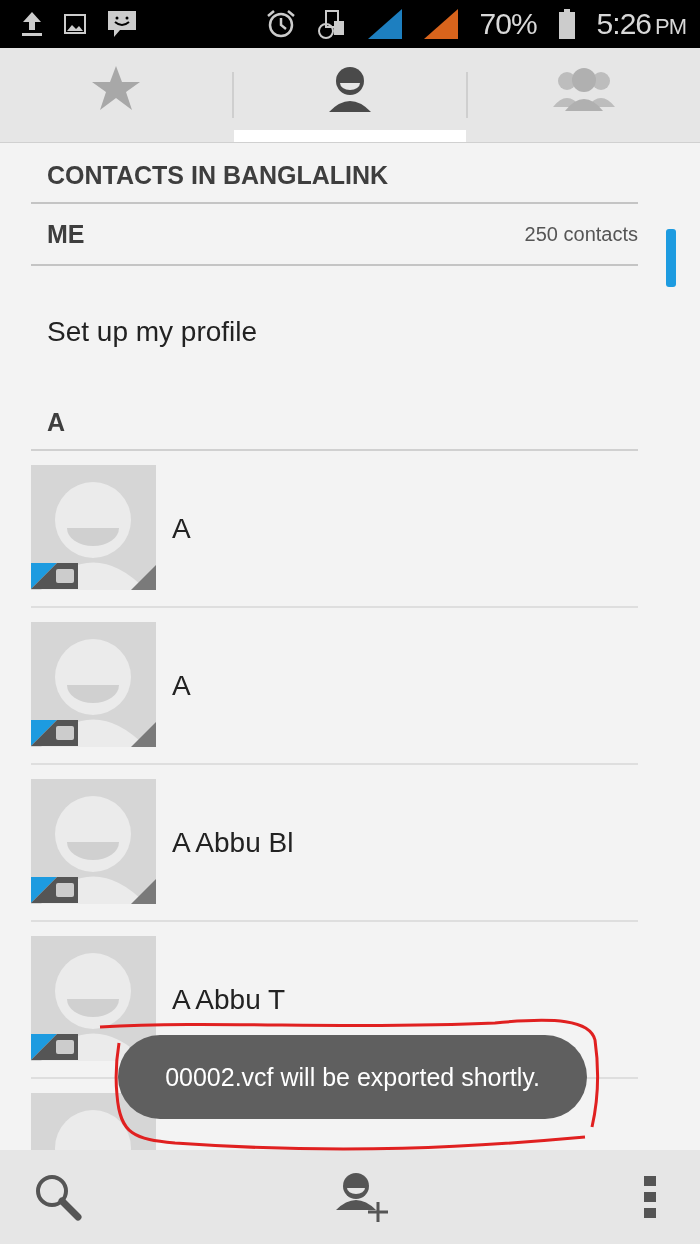  What do you see at coordinates (334, 331) in the screenshot?
I see `profile-setup-link: Set up my profile` at bounding box center [334, 331].